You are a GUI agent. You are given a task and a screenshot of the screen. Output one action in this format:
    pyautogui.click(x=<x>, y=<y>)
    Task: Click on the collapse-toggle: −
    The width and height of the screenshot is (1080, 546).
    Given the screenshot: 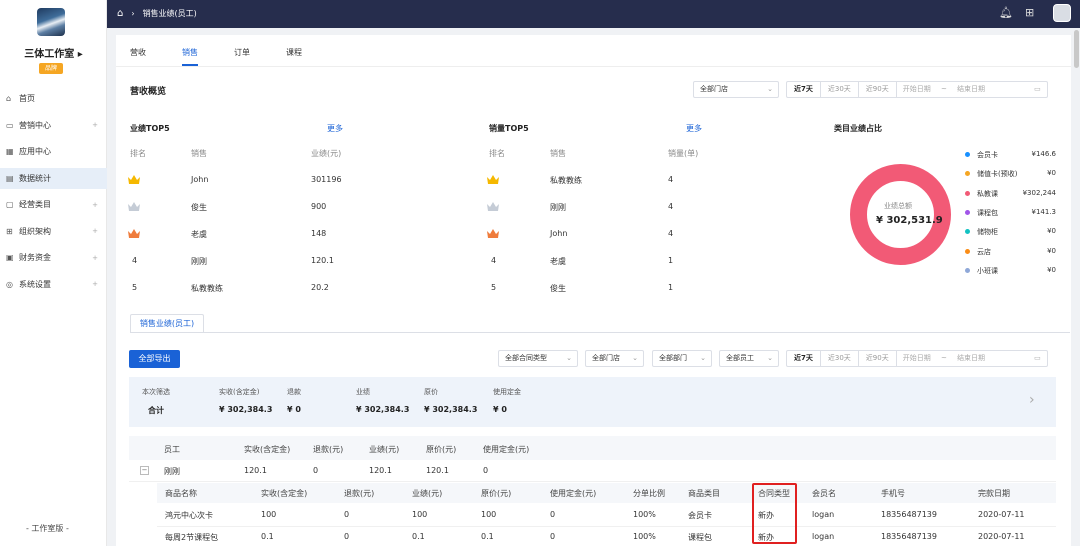 What is the action you would take?
    pyautogui.click(x=144, y=470)
    